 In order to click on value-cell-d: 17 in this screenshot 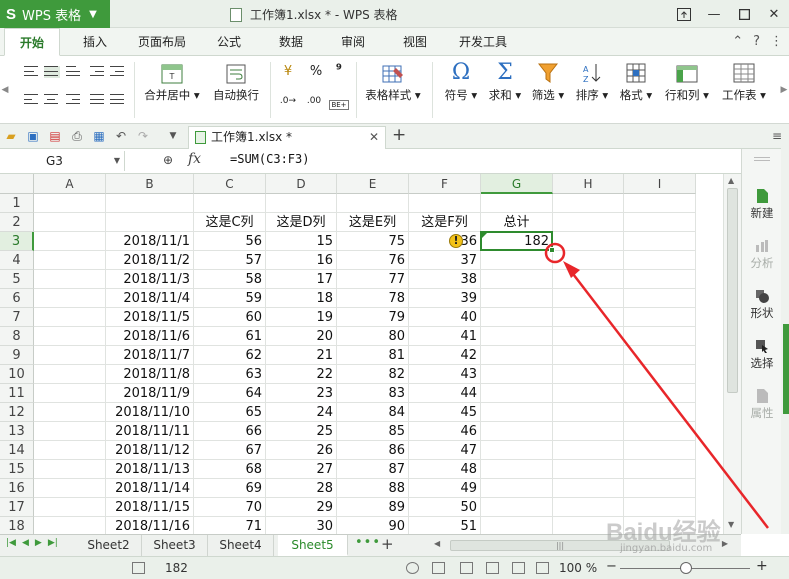, I will do `click(301, 279)`.